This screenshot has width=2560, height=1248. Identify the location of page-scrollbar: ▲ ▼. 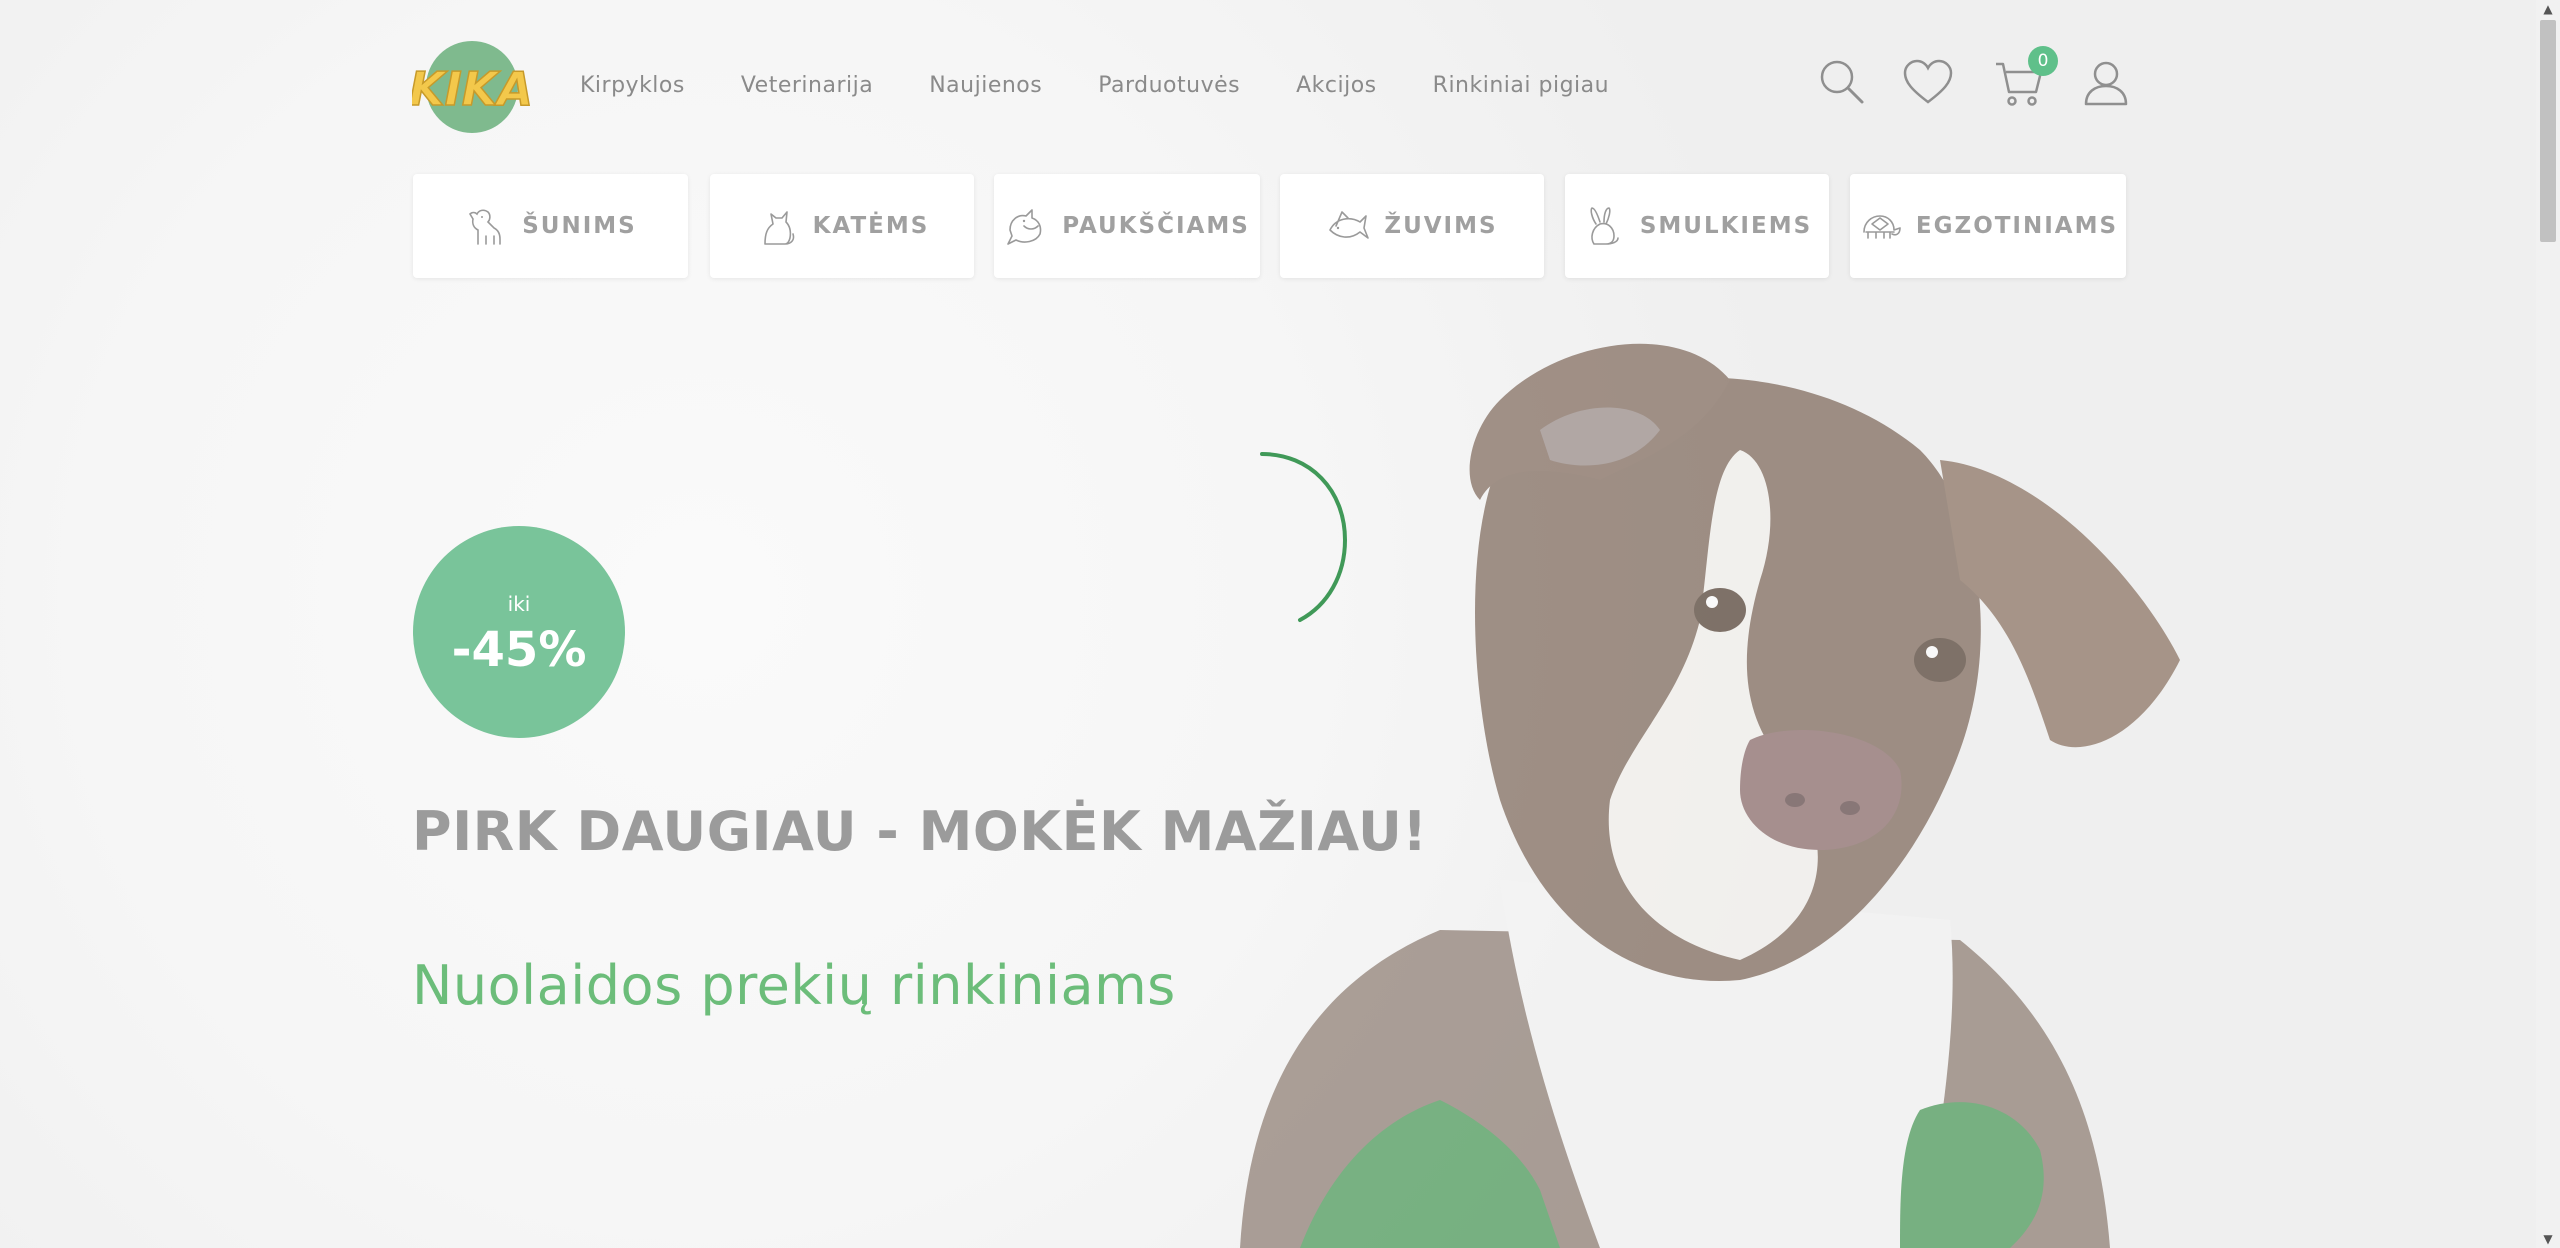
(2548, 624).